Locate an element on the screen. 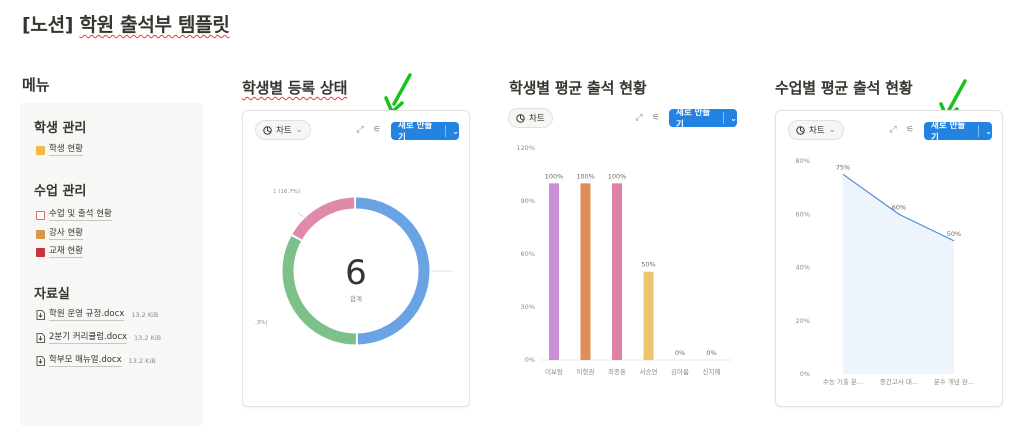 This screenshot has height=444, width=1024. leader-line is located at coordinates (302, 216).